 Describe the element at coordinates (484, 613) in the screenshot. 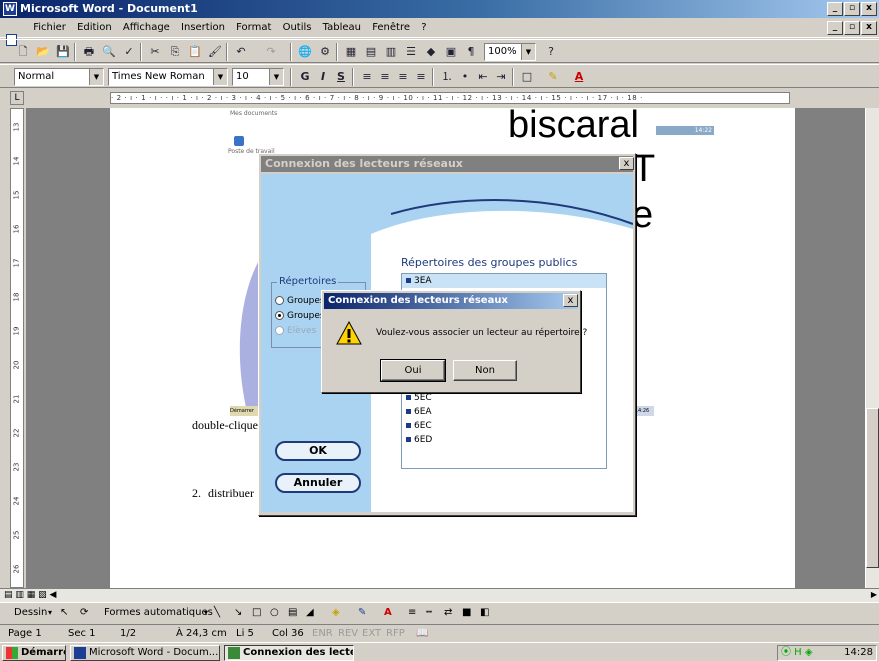

I see `3d-icon: ◧` at that location.